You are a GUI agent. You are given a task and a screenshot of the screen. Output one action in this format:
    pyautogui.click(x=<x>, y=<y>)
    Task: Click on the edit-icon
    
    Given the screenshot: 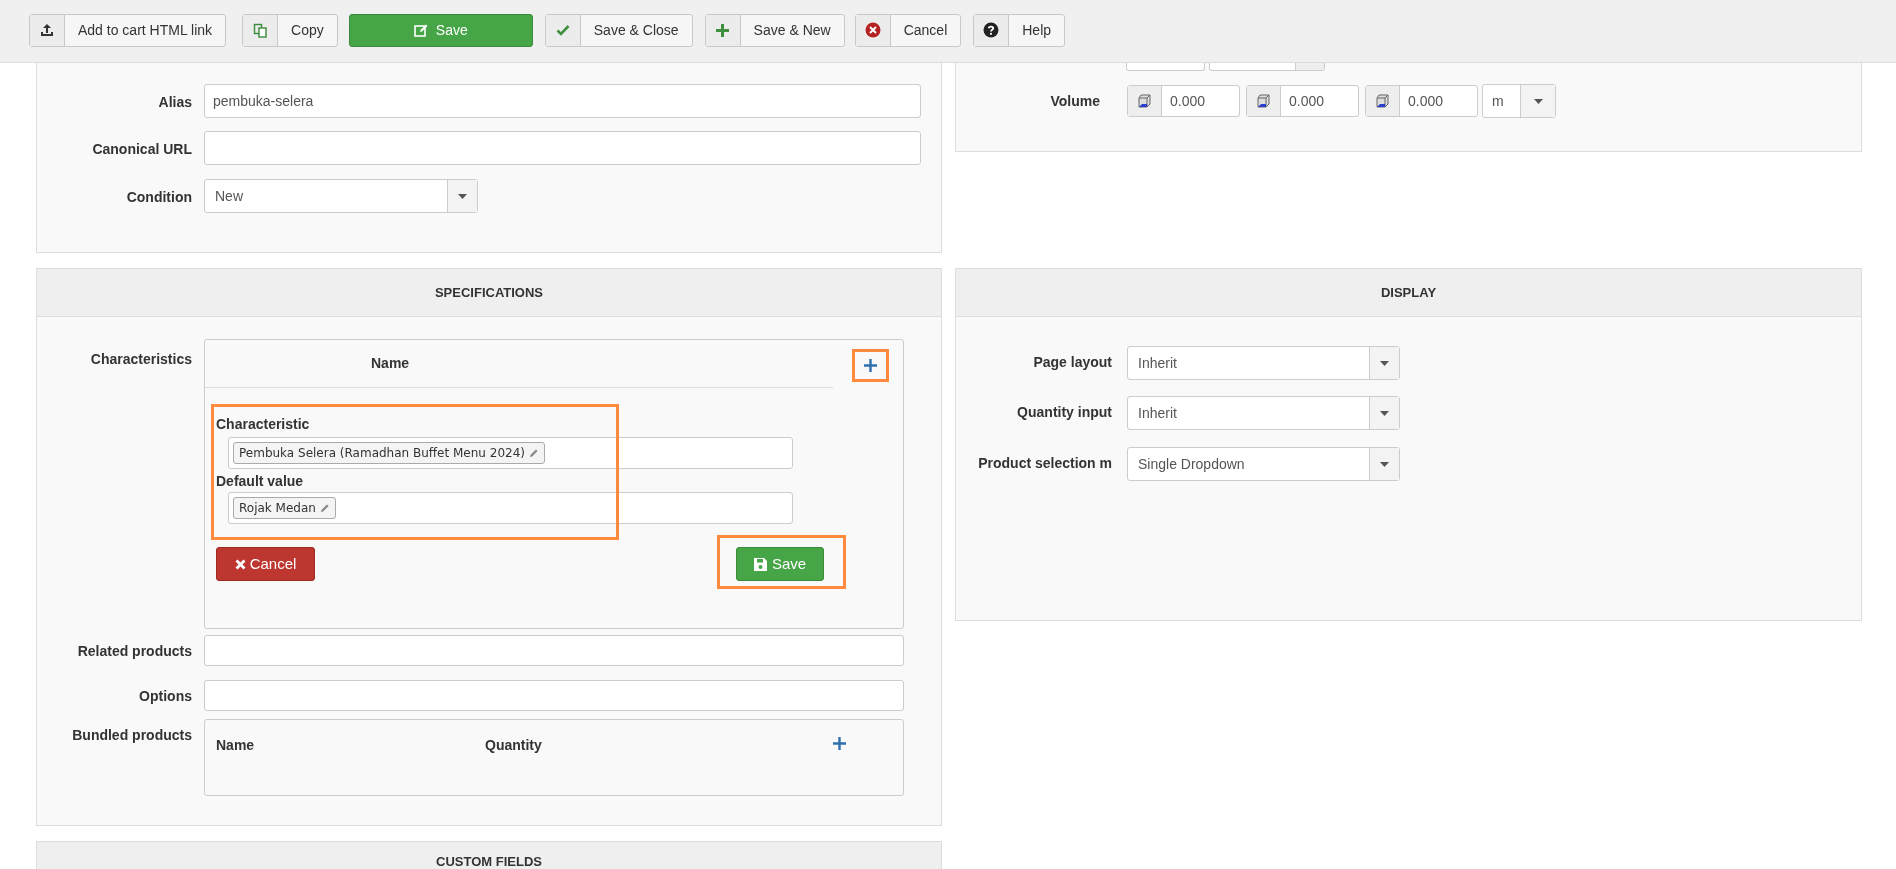 What is the action you would take?
    pyautogui.click(x=420, y=30)
    